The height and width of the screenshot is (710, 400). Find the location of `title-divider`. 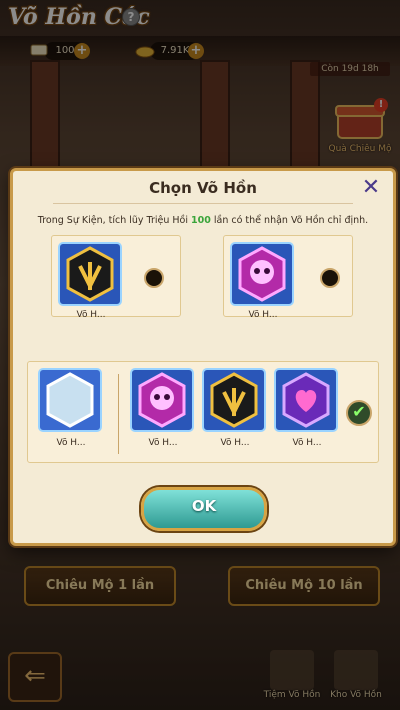

title-divider is located at coordinates (203, 203).